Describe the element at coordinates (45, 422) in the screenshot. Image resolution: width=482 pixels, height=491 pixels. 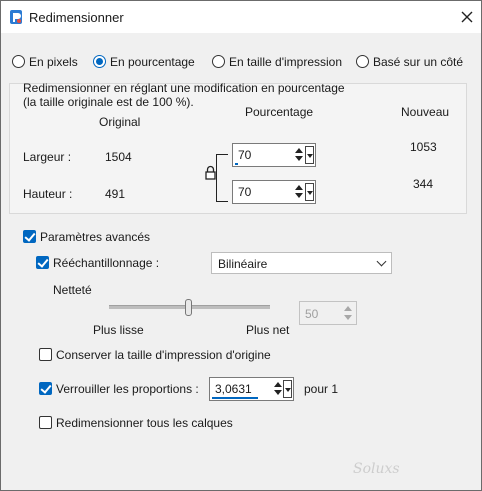
I see `resize-all-layers-checkbox` at that location.